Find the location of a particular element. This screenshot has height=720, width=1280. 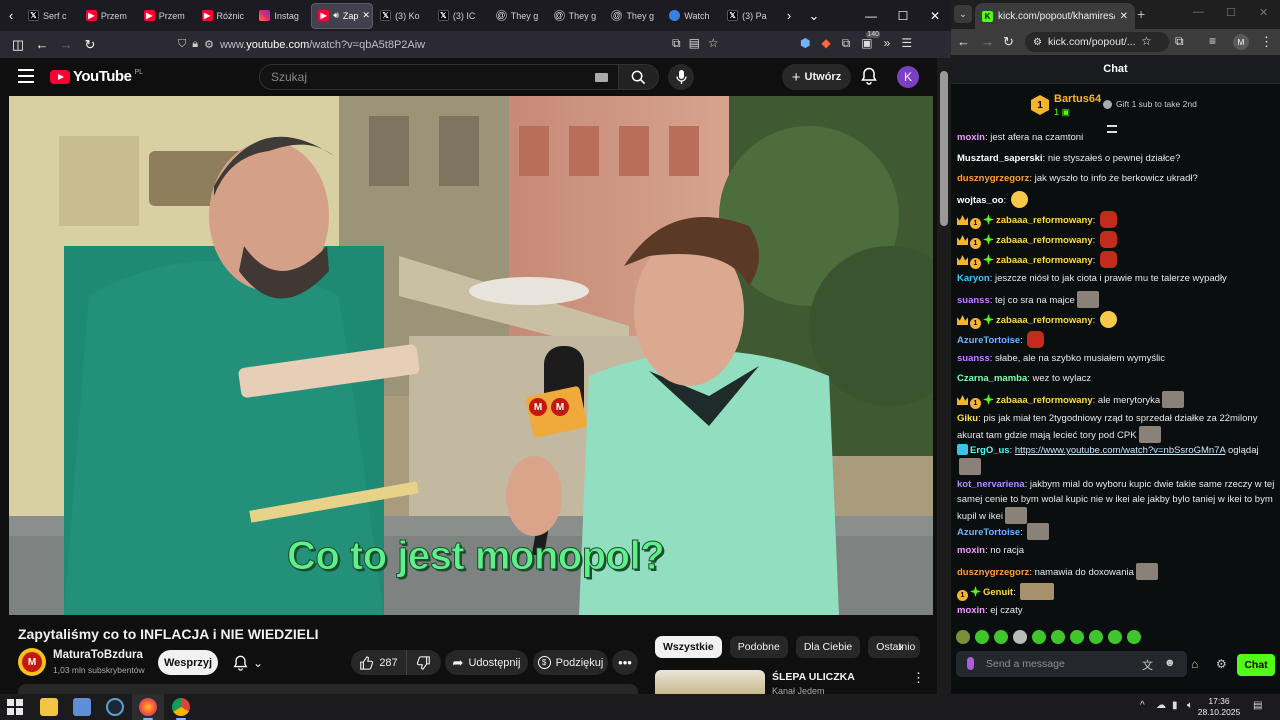

tray-chevron-up-icon: ^ is located at coordinates (1142, 705).